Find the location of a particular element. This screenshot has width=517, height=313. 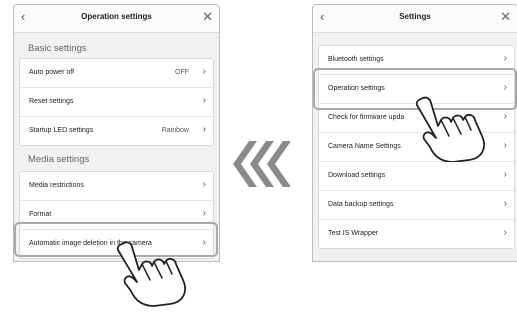

media-restrictions-row: Media restrictions › is located at coordinates (116, 186).